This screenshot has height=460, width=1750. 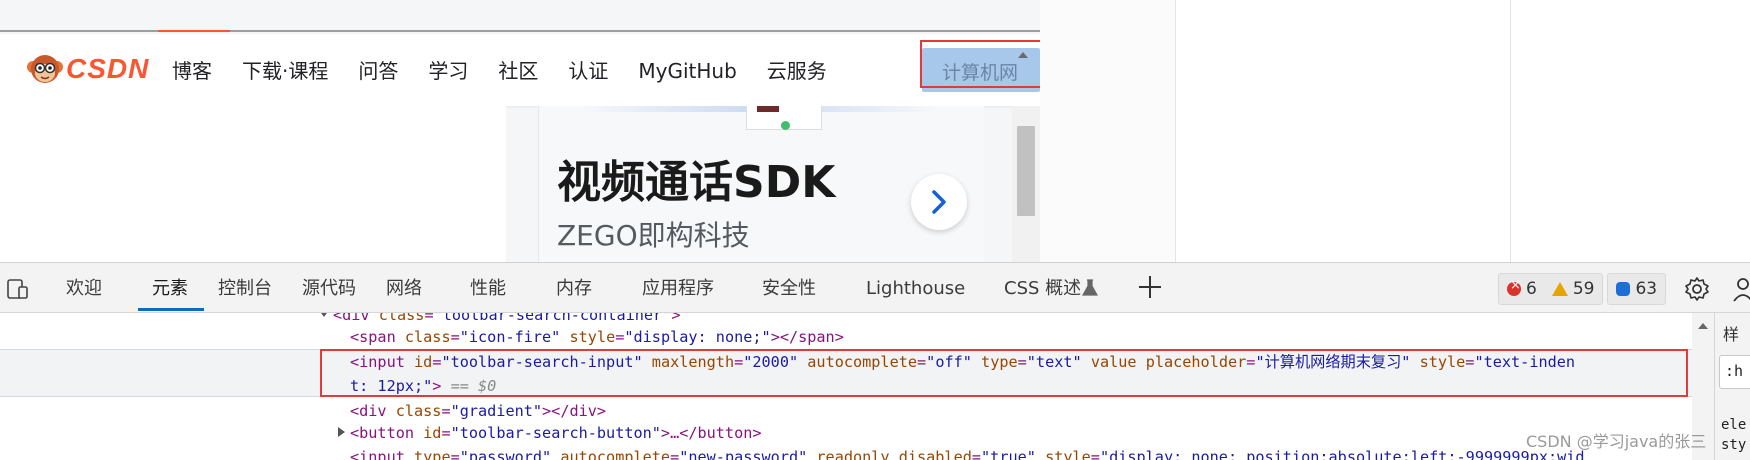 I want to click on tab-application: 应用程序, so click(x=678, y=289).